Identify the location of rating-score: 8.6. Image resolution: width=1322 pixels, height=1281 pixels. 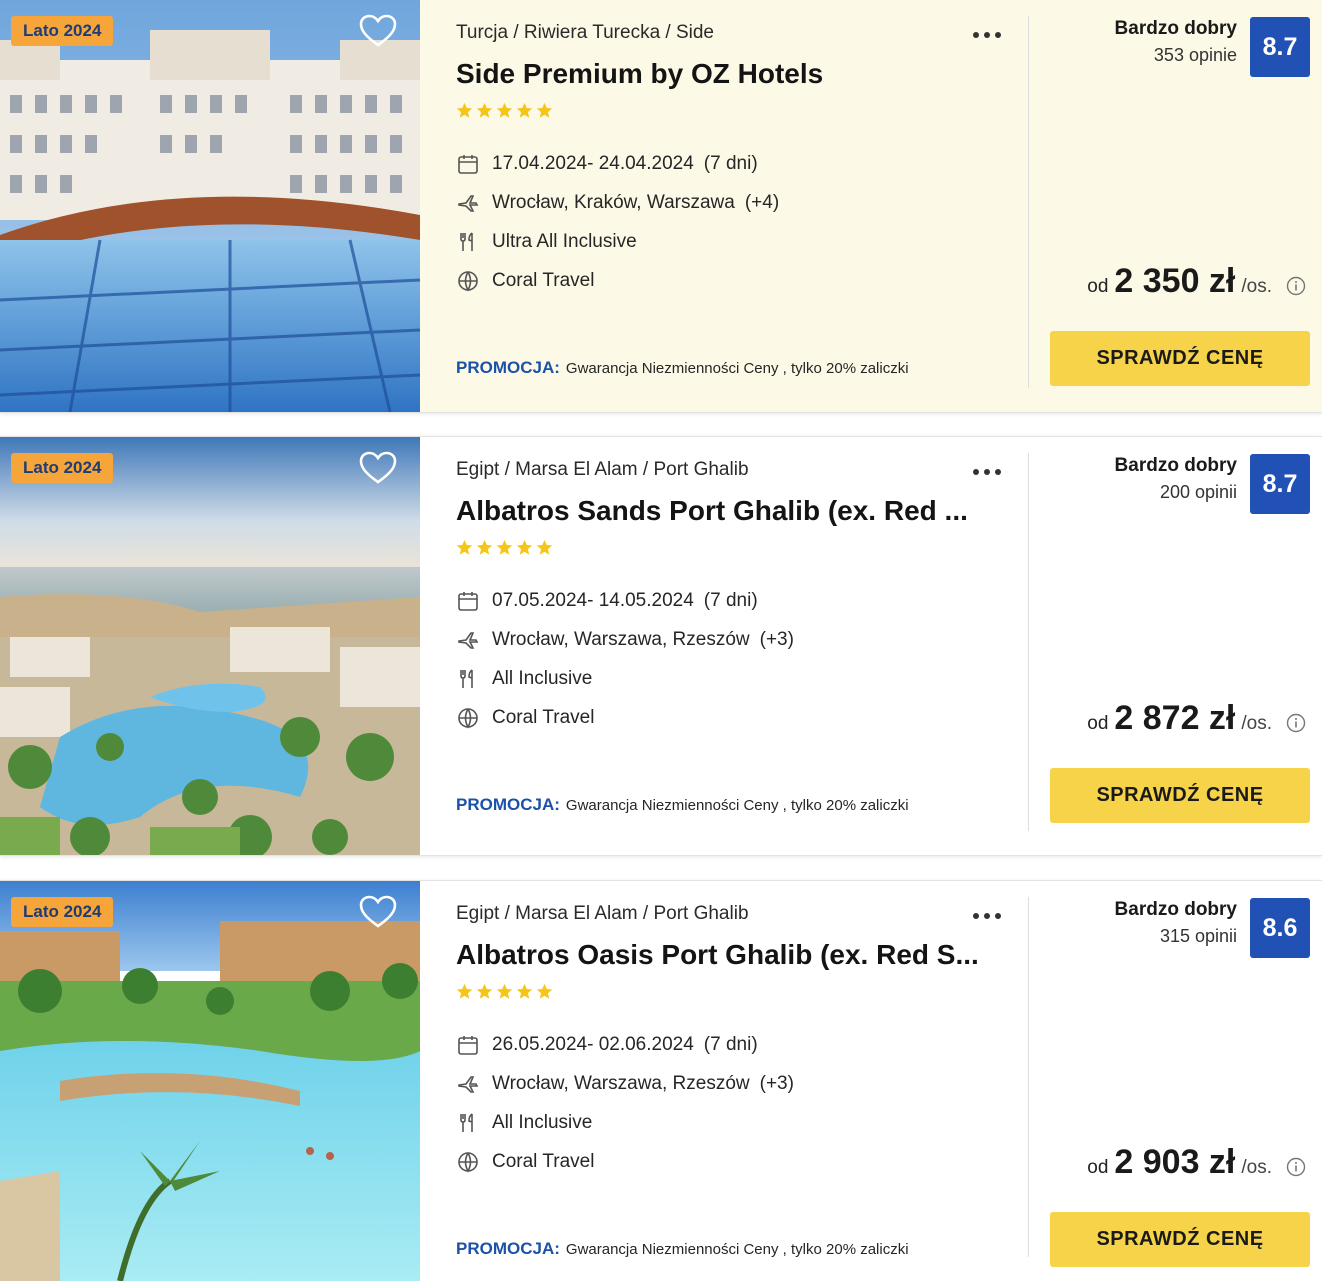
(1280, 928).